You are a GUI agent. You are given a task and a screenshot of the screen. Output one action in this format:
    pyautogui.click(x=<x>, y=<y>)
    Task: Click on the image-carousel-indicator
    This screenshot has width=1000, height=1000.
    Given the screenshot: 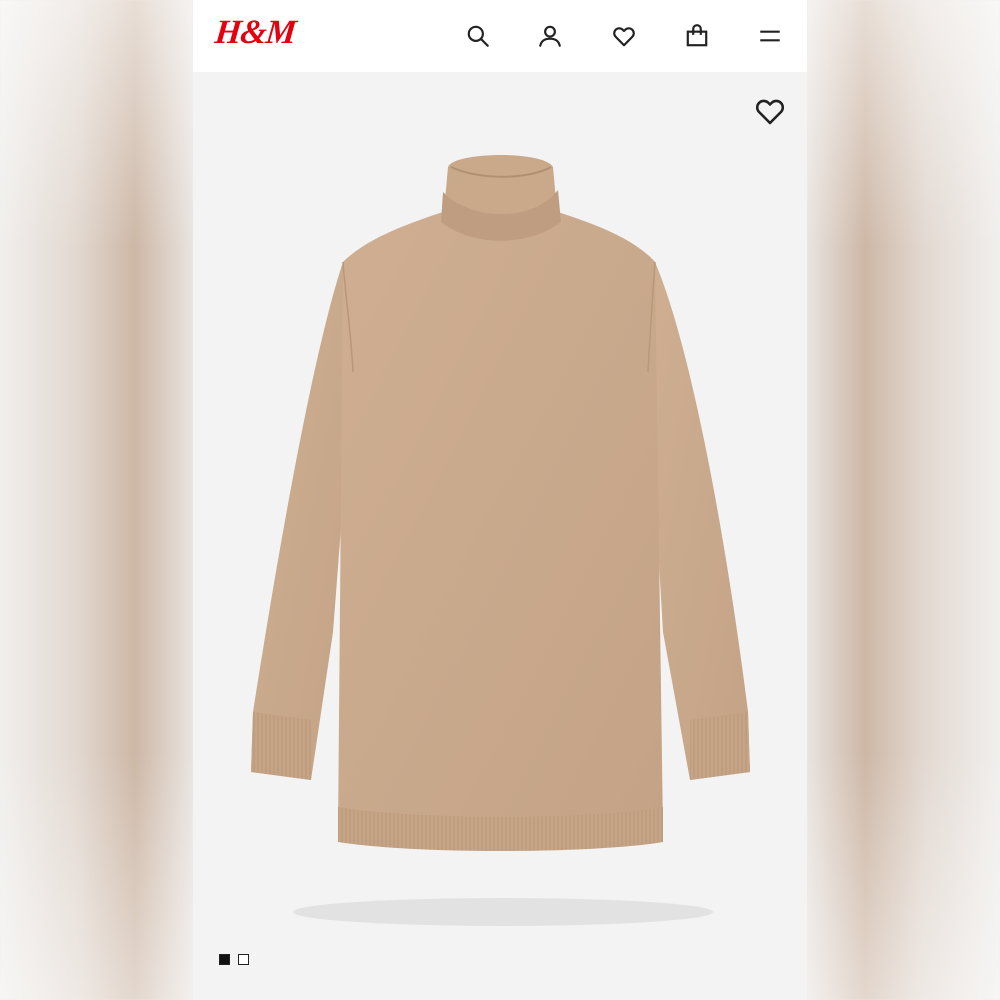 What is the action you would take?
    pyautogui.click(x=234, y=959)
    